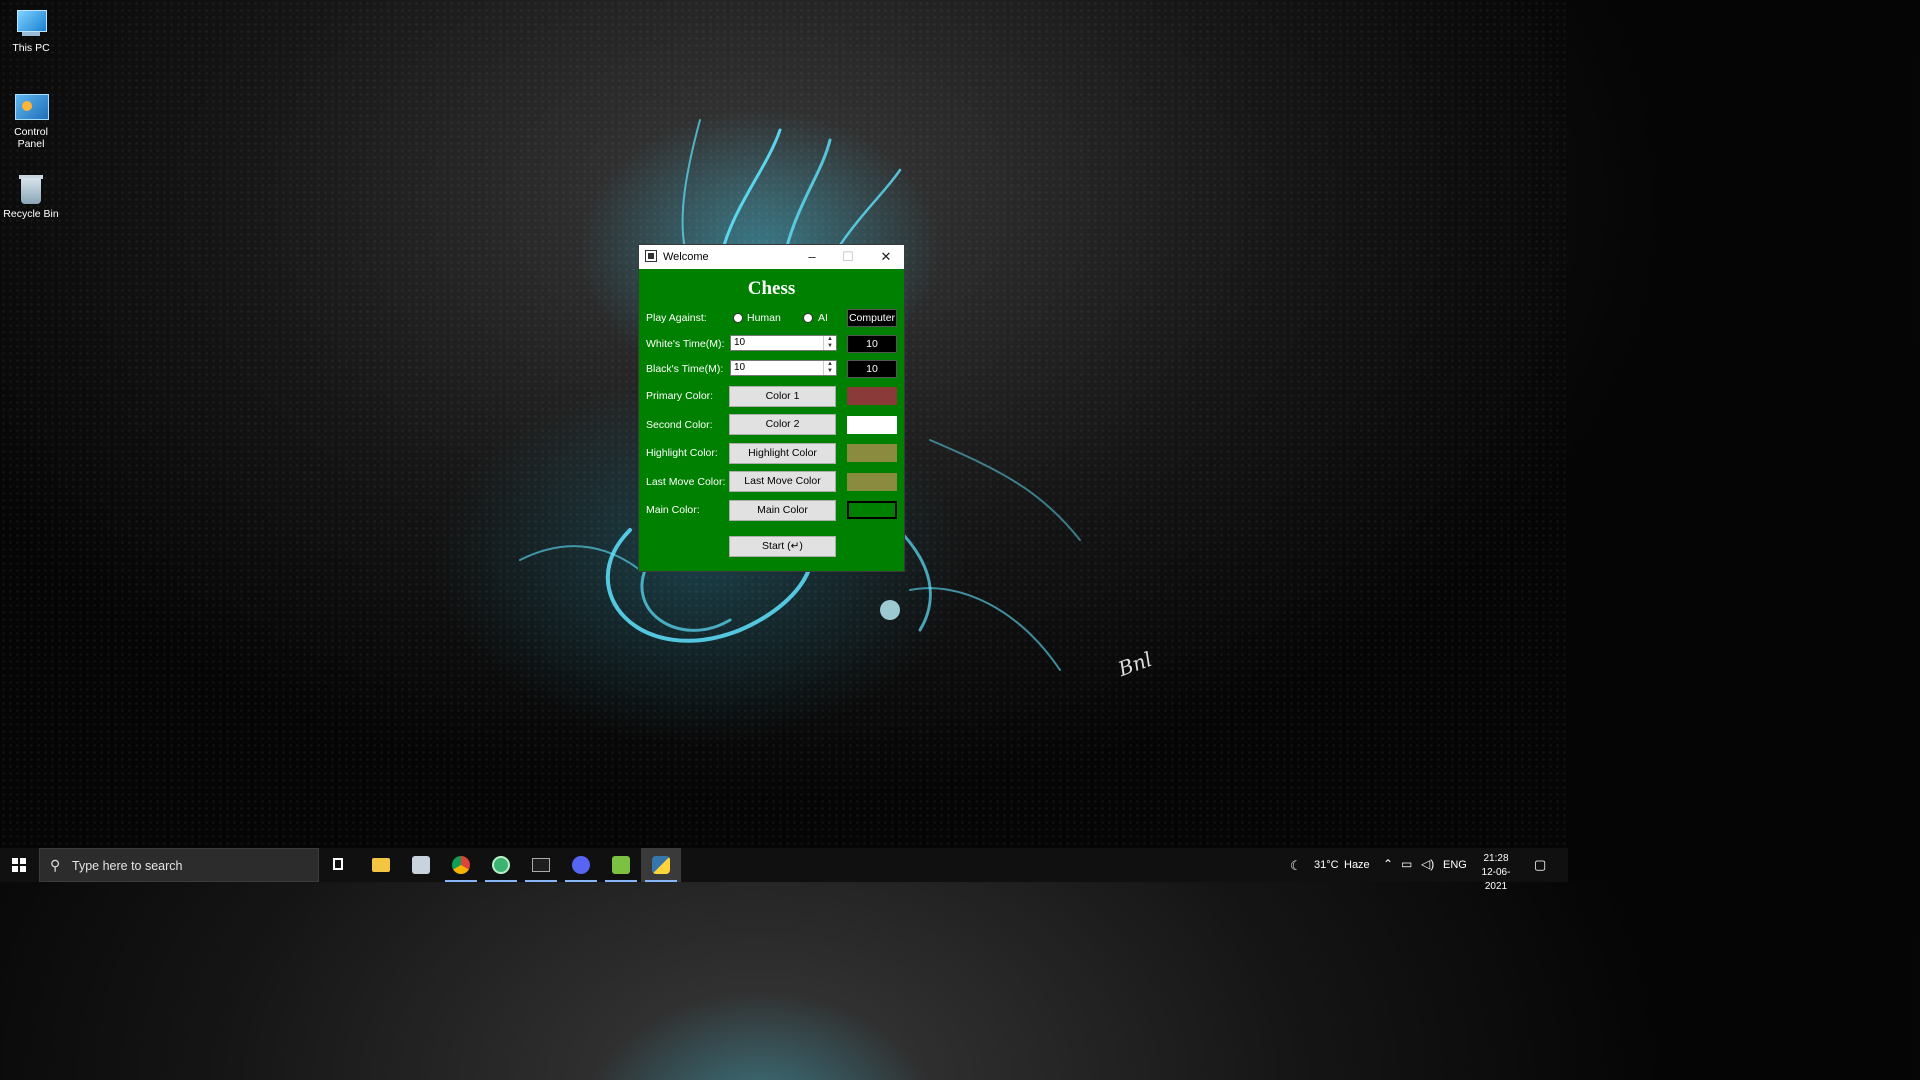 This screenshot has width=1920, height=1080. I want to click on minimize-button: –, so click(812, 257).